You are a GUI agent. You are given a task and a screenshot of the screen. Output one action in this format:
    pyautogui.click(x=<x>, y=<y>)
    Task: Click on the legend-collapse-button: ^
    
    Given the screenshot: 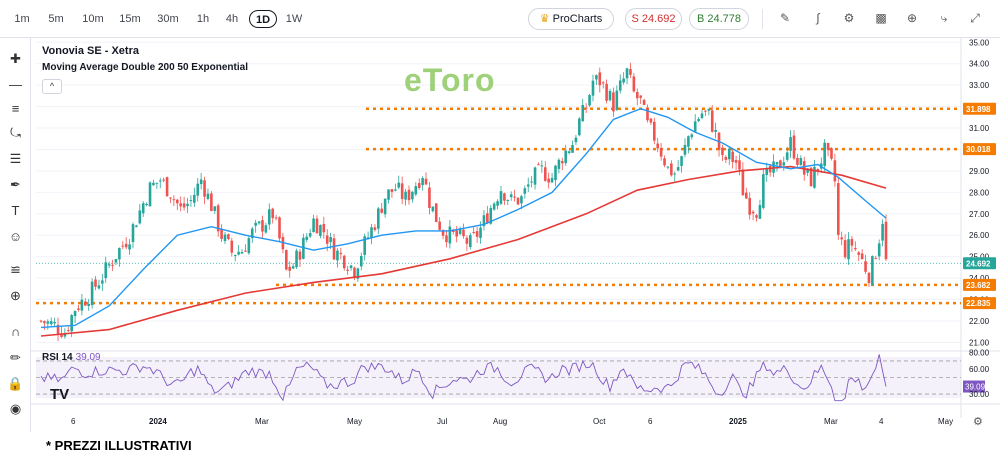 What is the action you would take?
    pyautogui.click(x=52, y=86)
    